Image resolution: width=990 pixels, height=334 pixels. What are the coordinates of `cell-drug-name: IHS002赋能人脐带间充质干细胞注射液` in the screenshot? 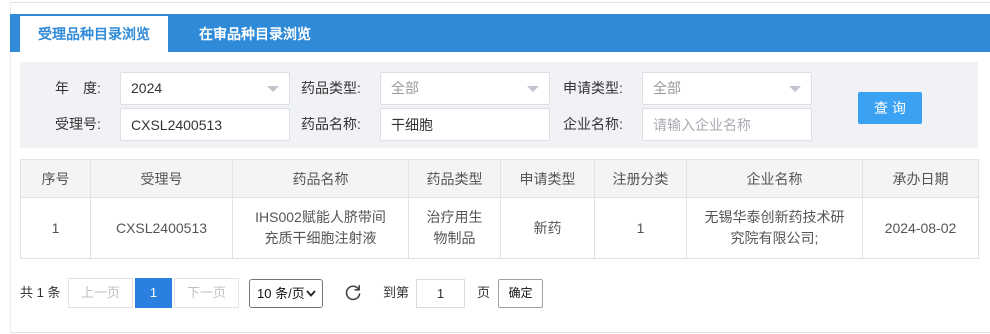 It's located at (320, 228).